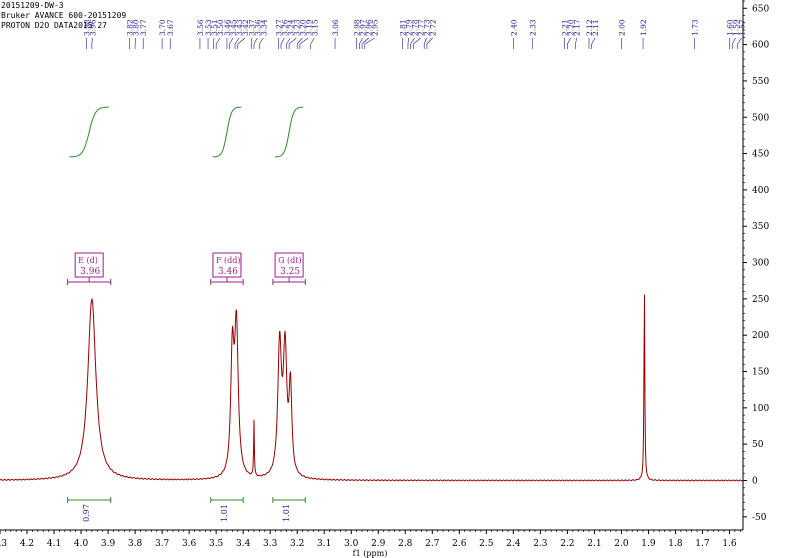 The height and width of the screenshot is (558, 799). Describe the element at coordinates (297, 544) in the screenshot. I see `x-tick-label: 3.2` at that location.